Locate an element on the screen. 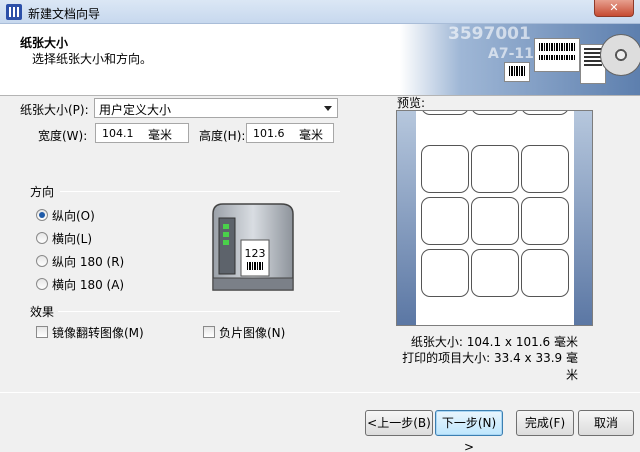 The image size is (640, 452). footer-divider is located at coordinates (320, 392).